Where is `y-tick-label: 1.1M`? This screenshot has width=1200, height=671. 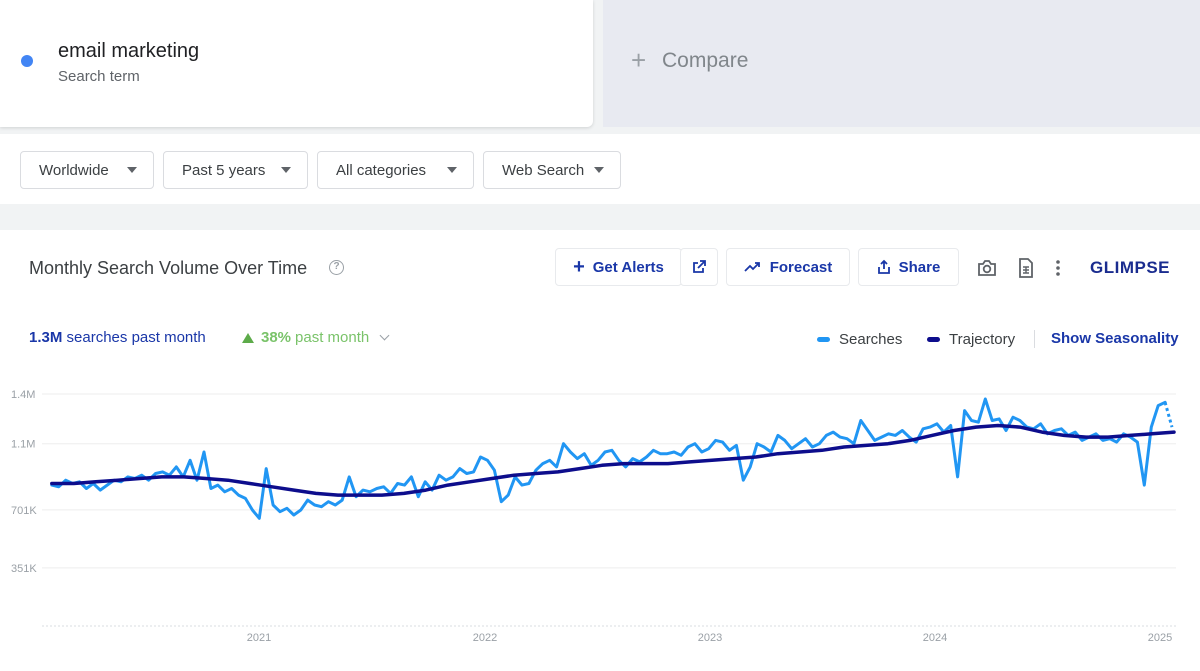 y-tick-label: 1.1M is located at coordinates (23, 445).